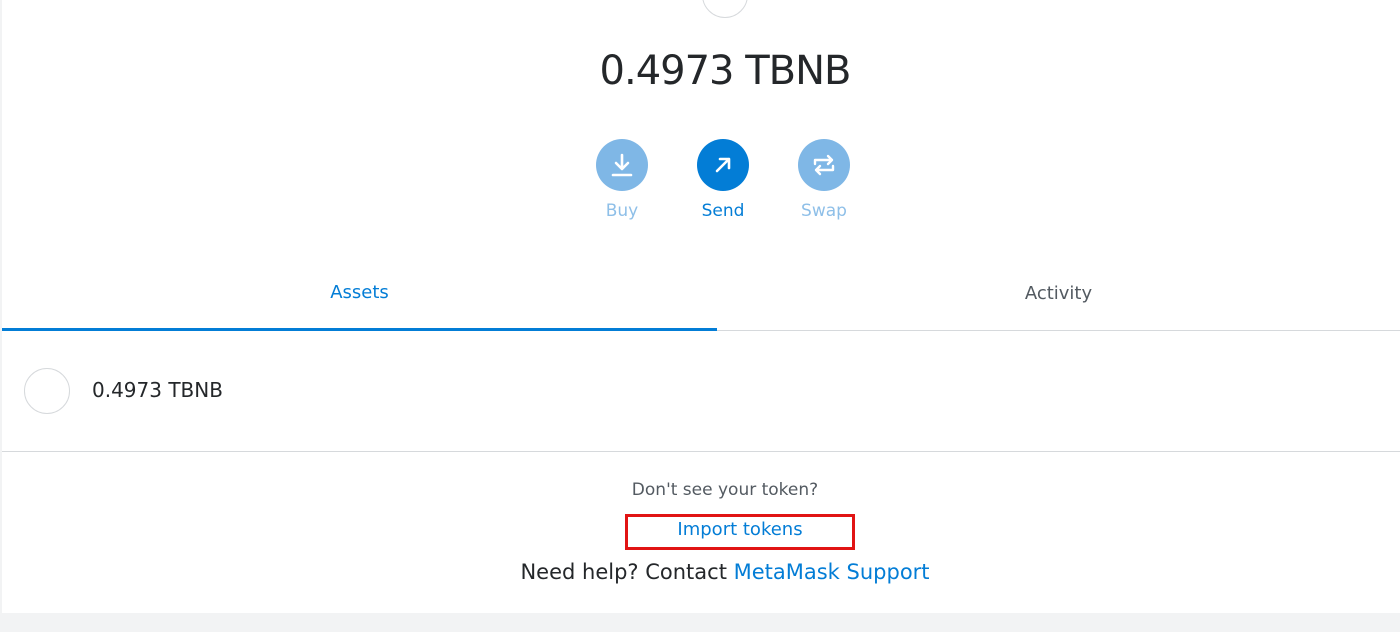  I want to click on token-question: Don't see your token?, so click(725, 490).